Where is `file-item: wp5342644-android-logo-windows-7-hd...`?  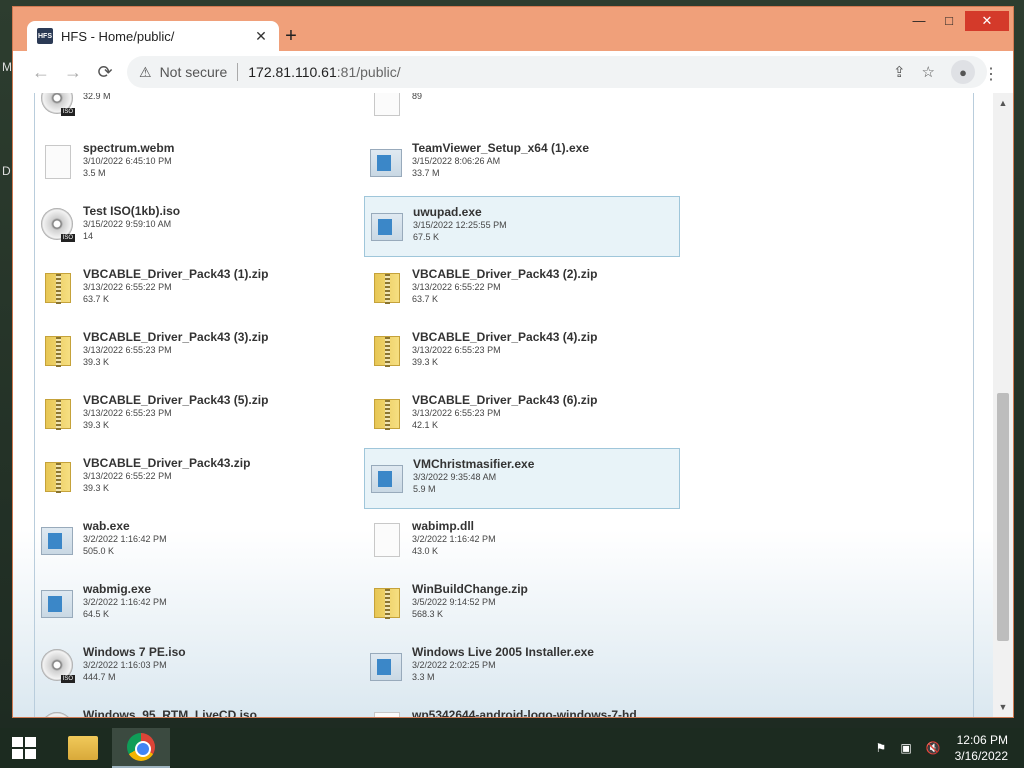 file-item: wp5342644-android-logo-windows-7-hd... is located at coordinates (522, 708).